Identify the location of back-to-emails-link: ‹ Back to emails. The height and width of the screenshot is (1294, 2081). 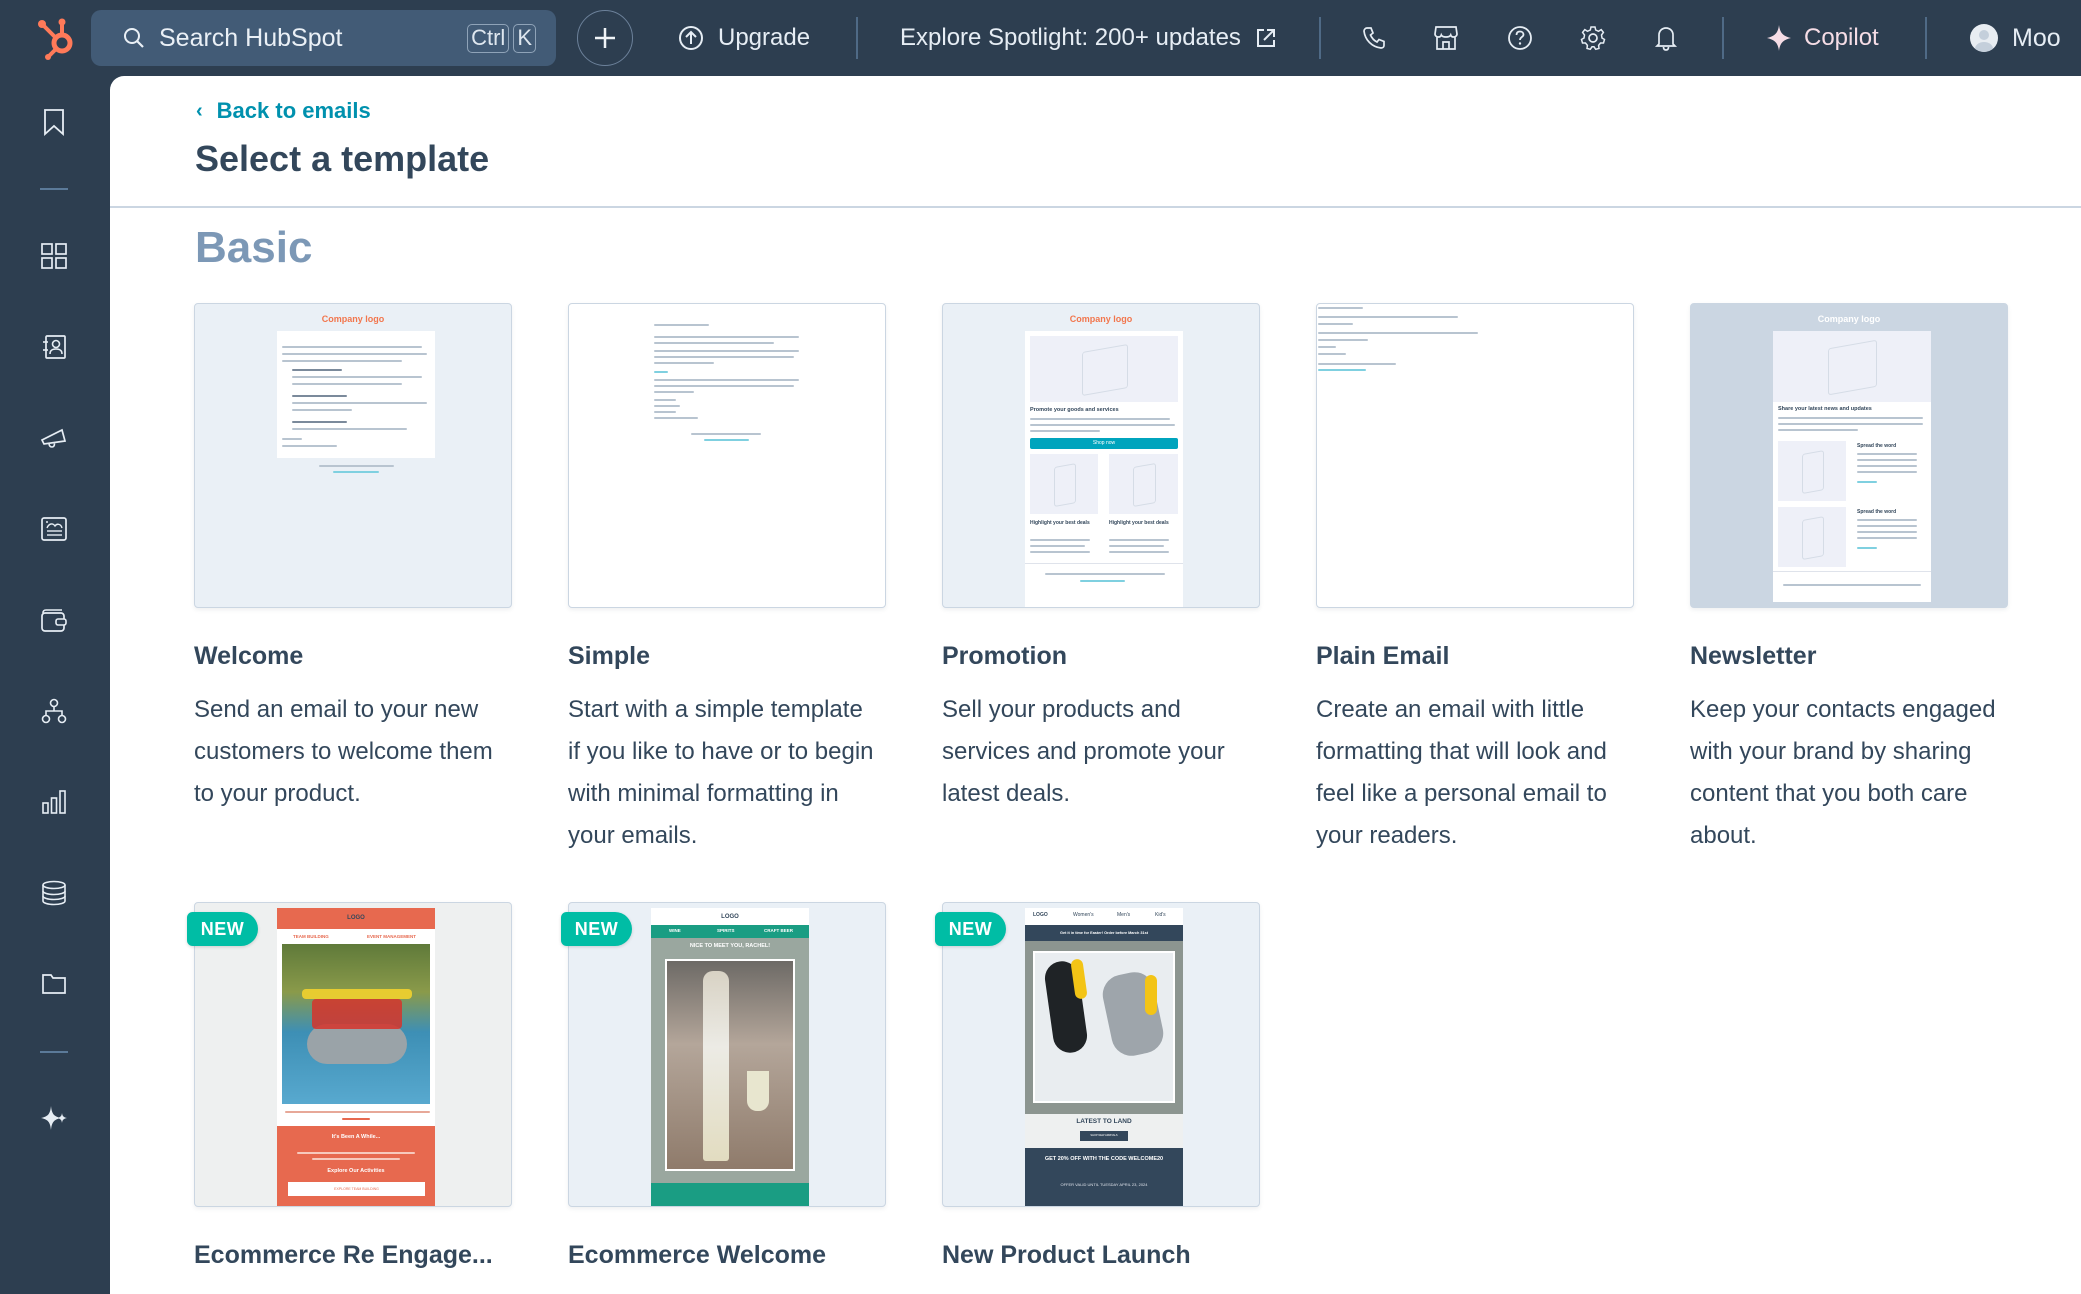
(283, 111).